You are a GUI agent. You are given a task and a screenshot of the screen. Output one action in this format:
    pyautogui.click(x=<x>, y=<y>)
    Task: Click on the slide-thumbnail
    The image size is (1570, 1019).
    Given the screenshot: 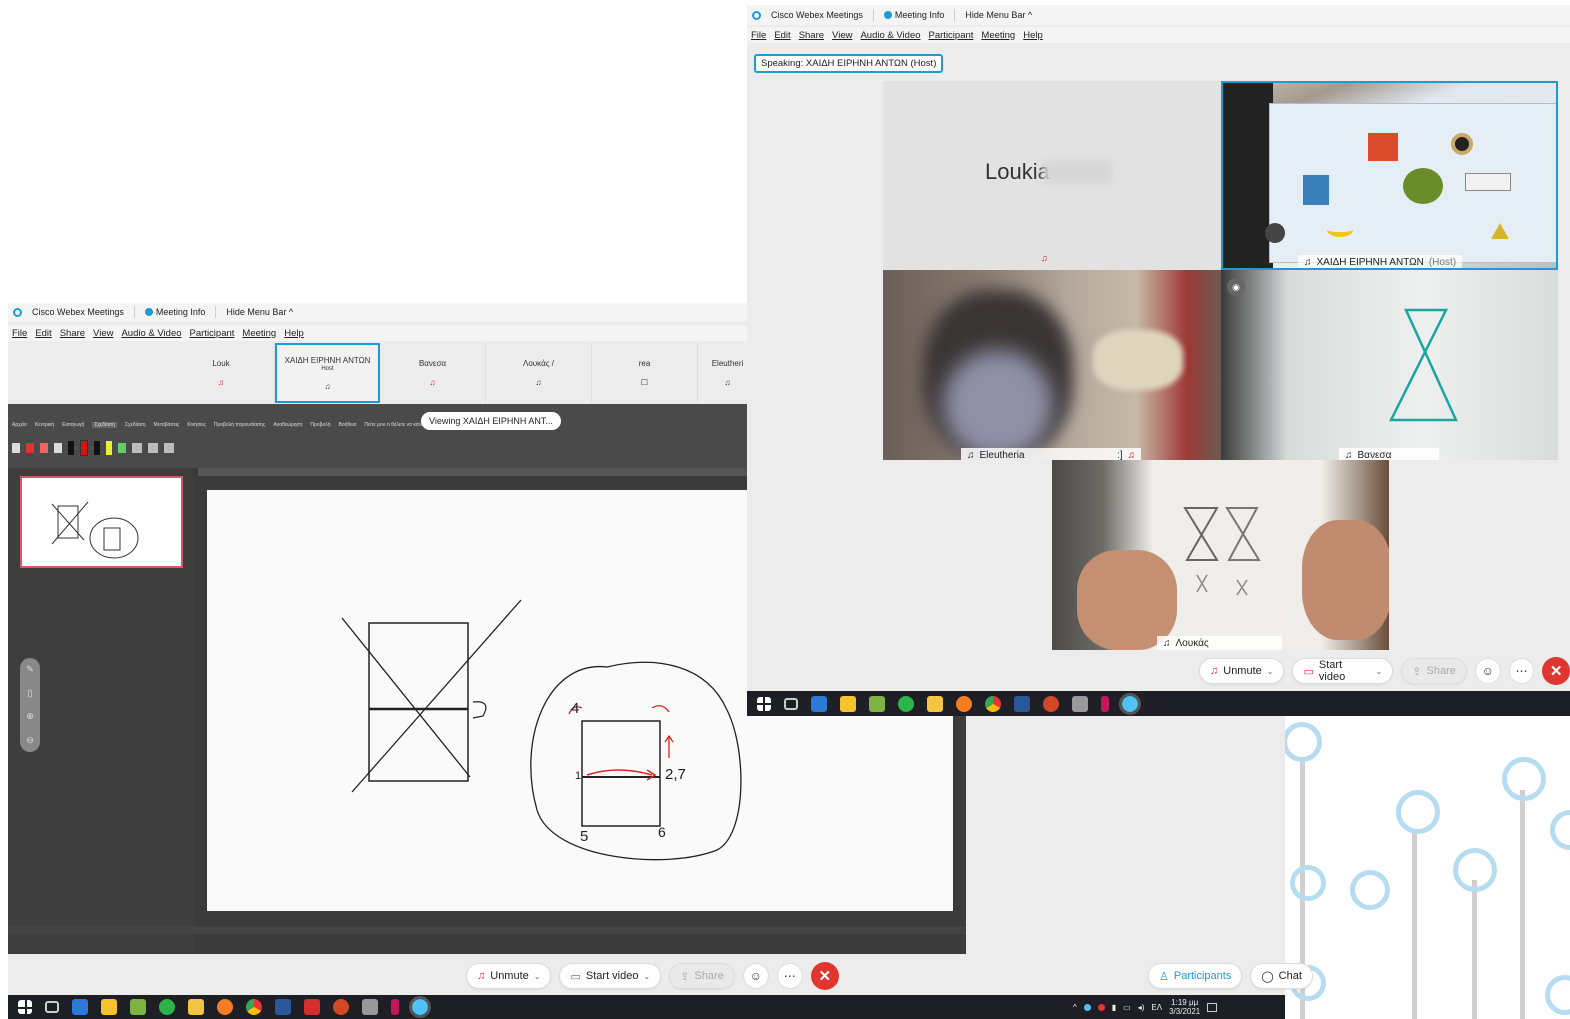 What is the action you would take?
    pyautogui.click(x=101, y=522)
    